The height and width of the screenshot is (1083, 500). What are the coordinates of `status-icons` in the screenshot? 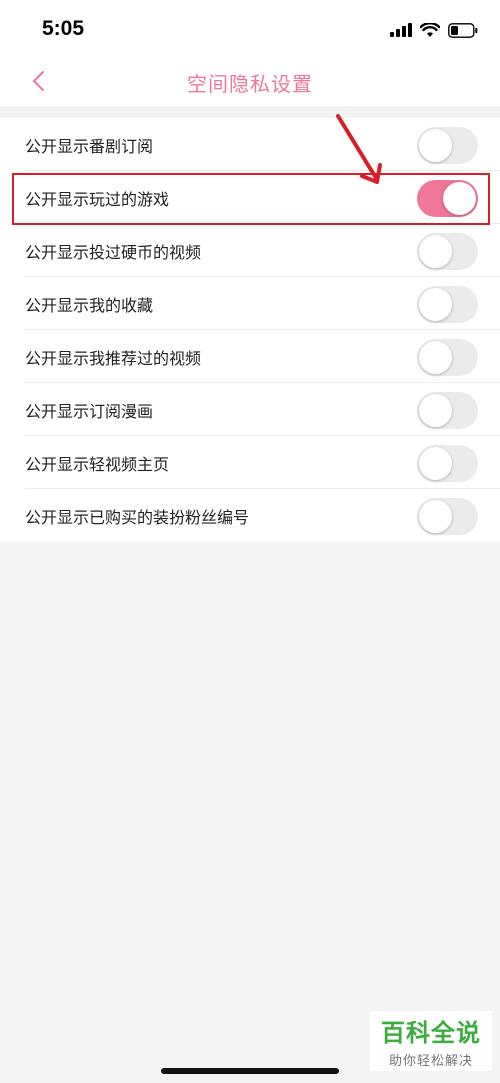 It's located at (434, 30).